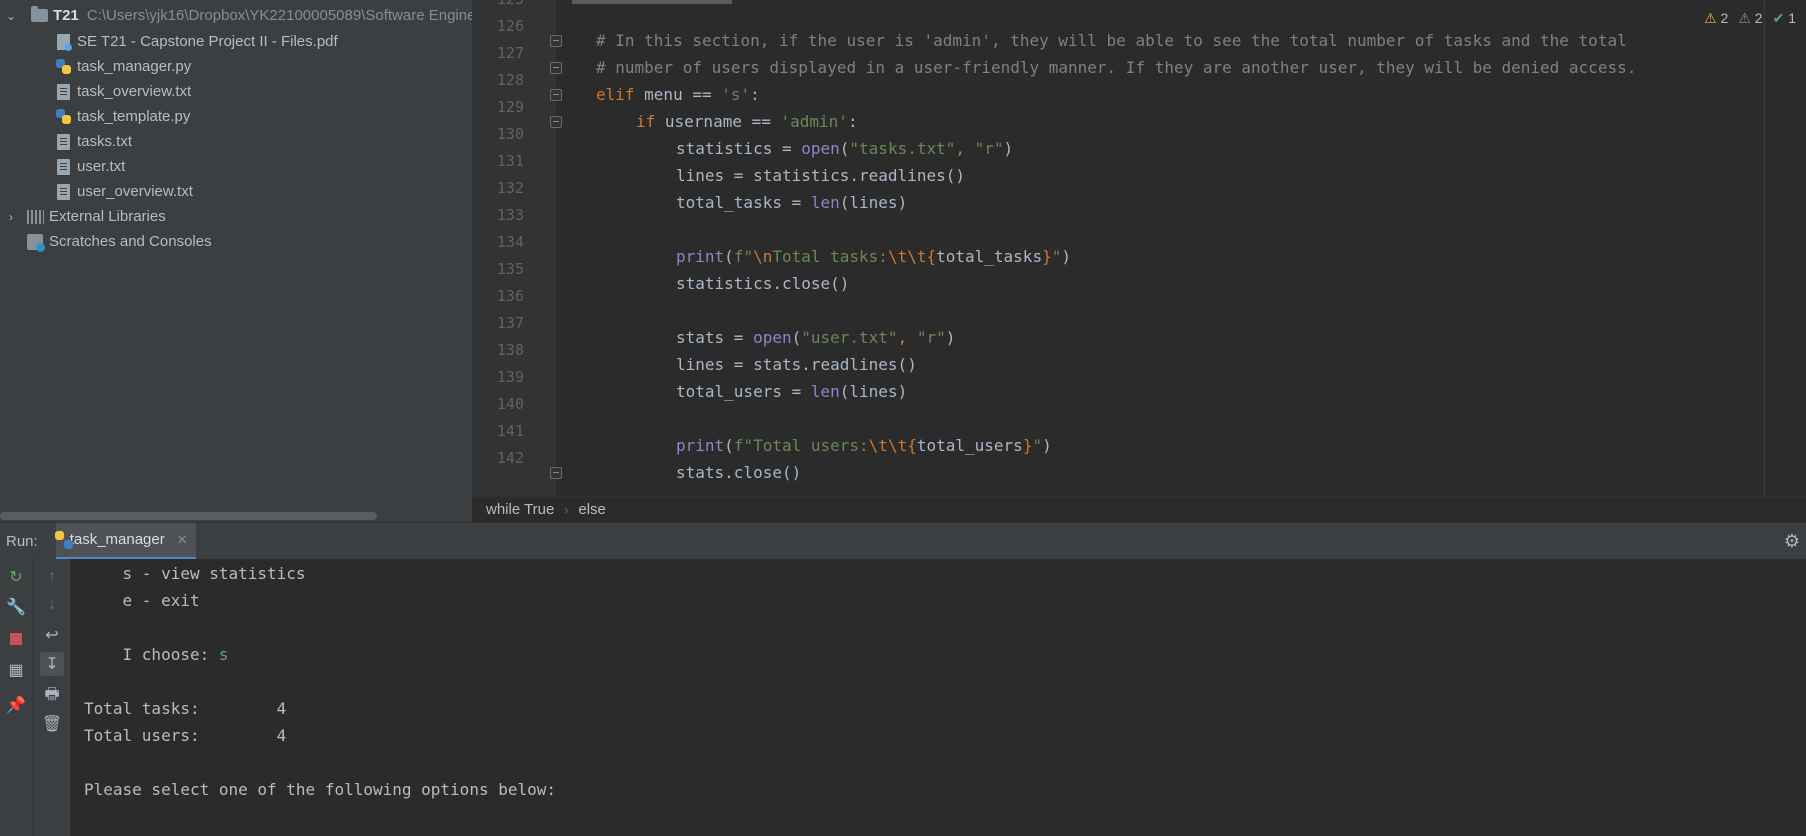 The width and height of the screenshot is (1806, 836). Describe the element at coordinates (196, 41) in the screenshot. I see `tree-file-item: SE T21 - Capstone Project II - Files.pdf` at that location.